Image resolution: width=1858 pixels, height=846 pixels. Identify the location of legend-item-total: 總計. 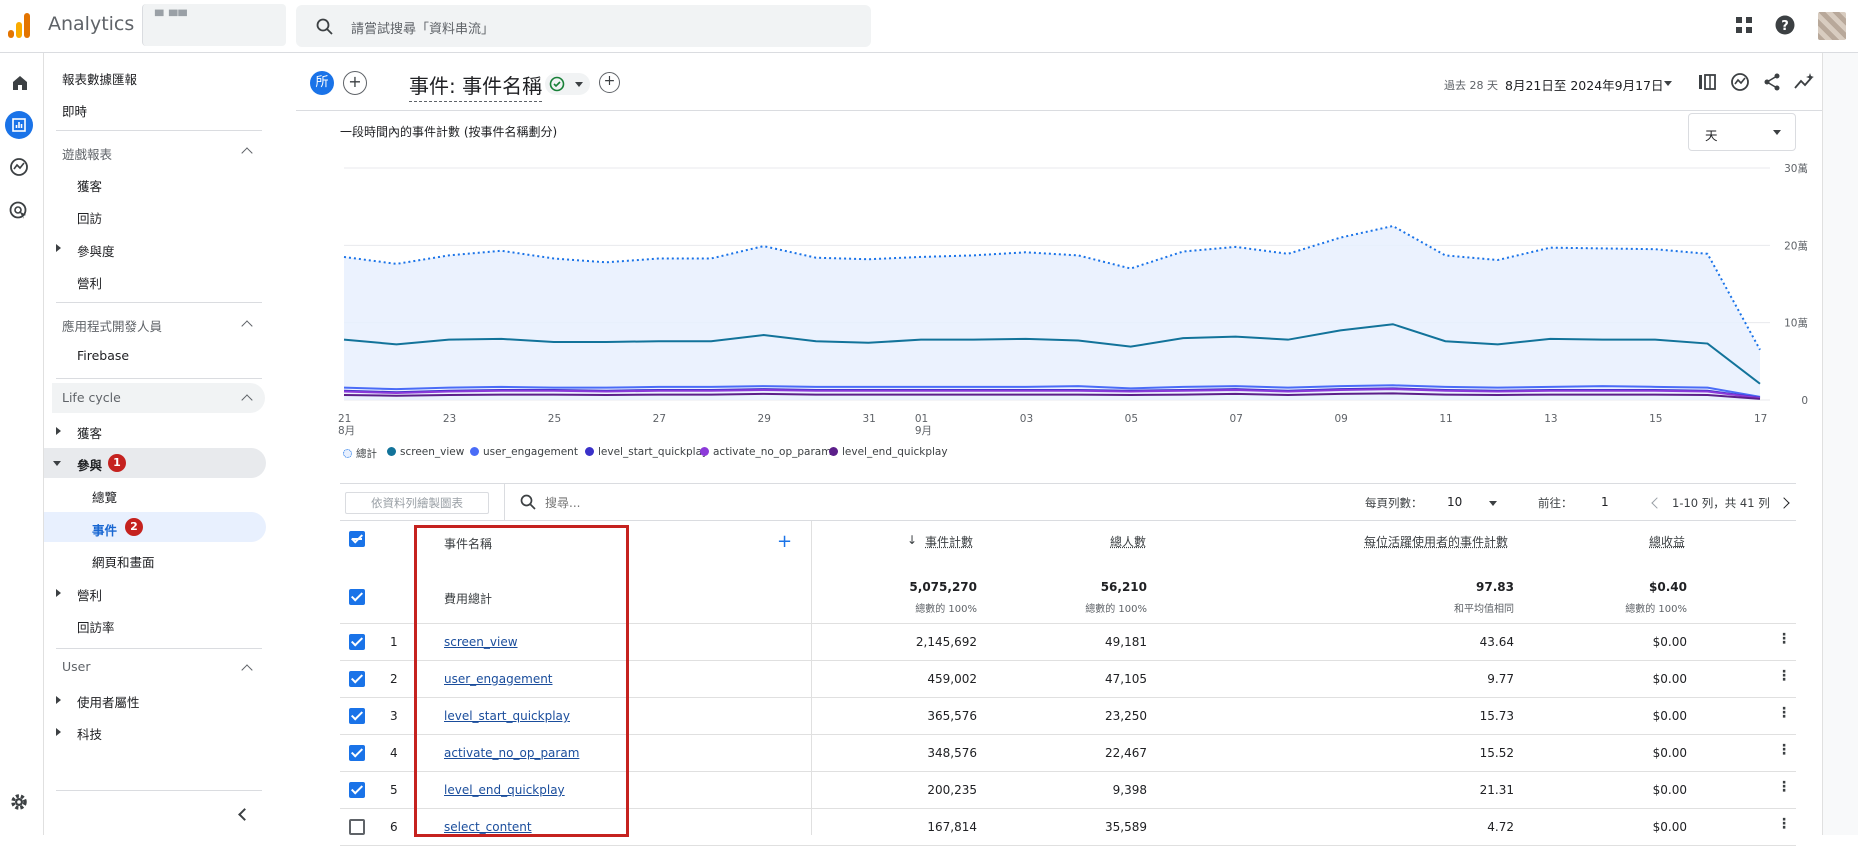
(360, 453).